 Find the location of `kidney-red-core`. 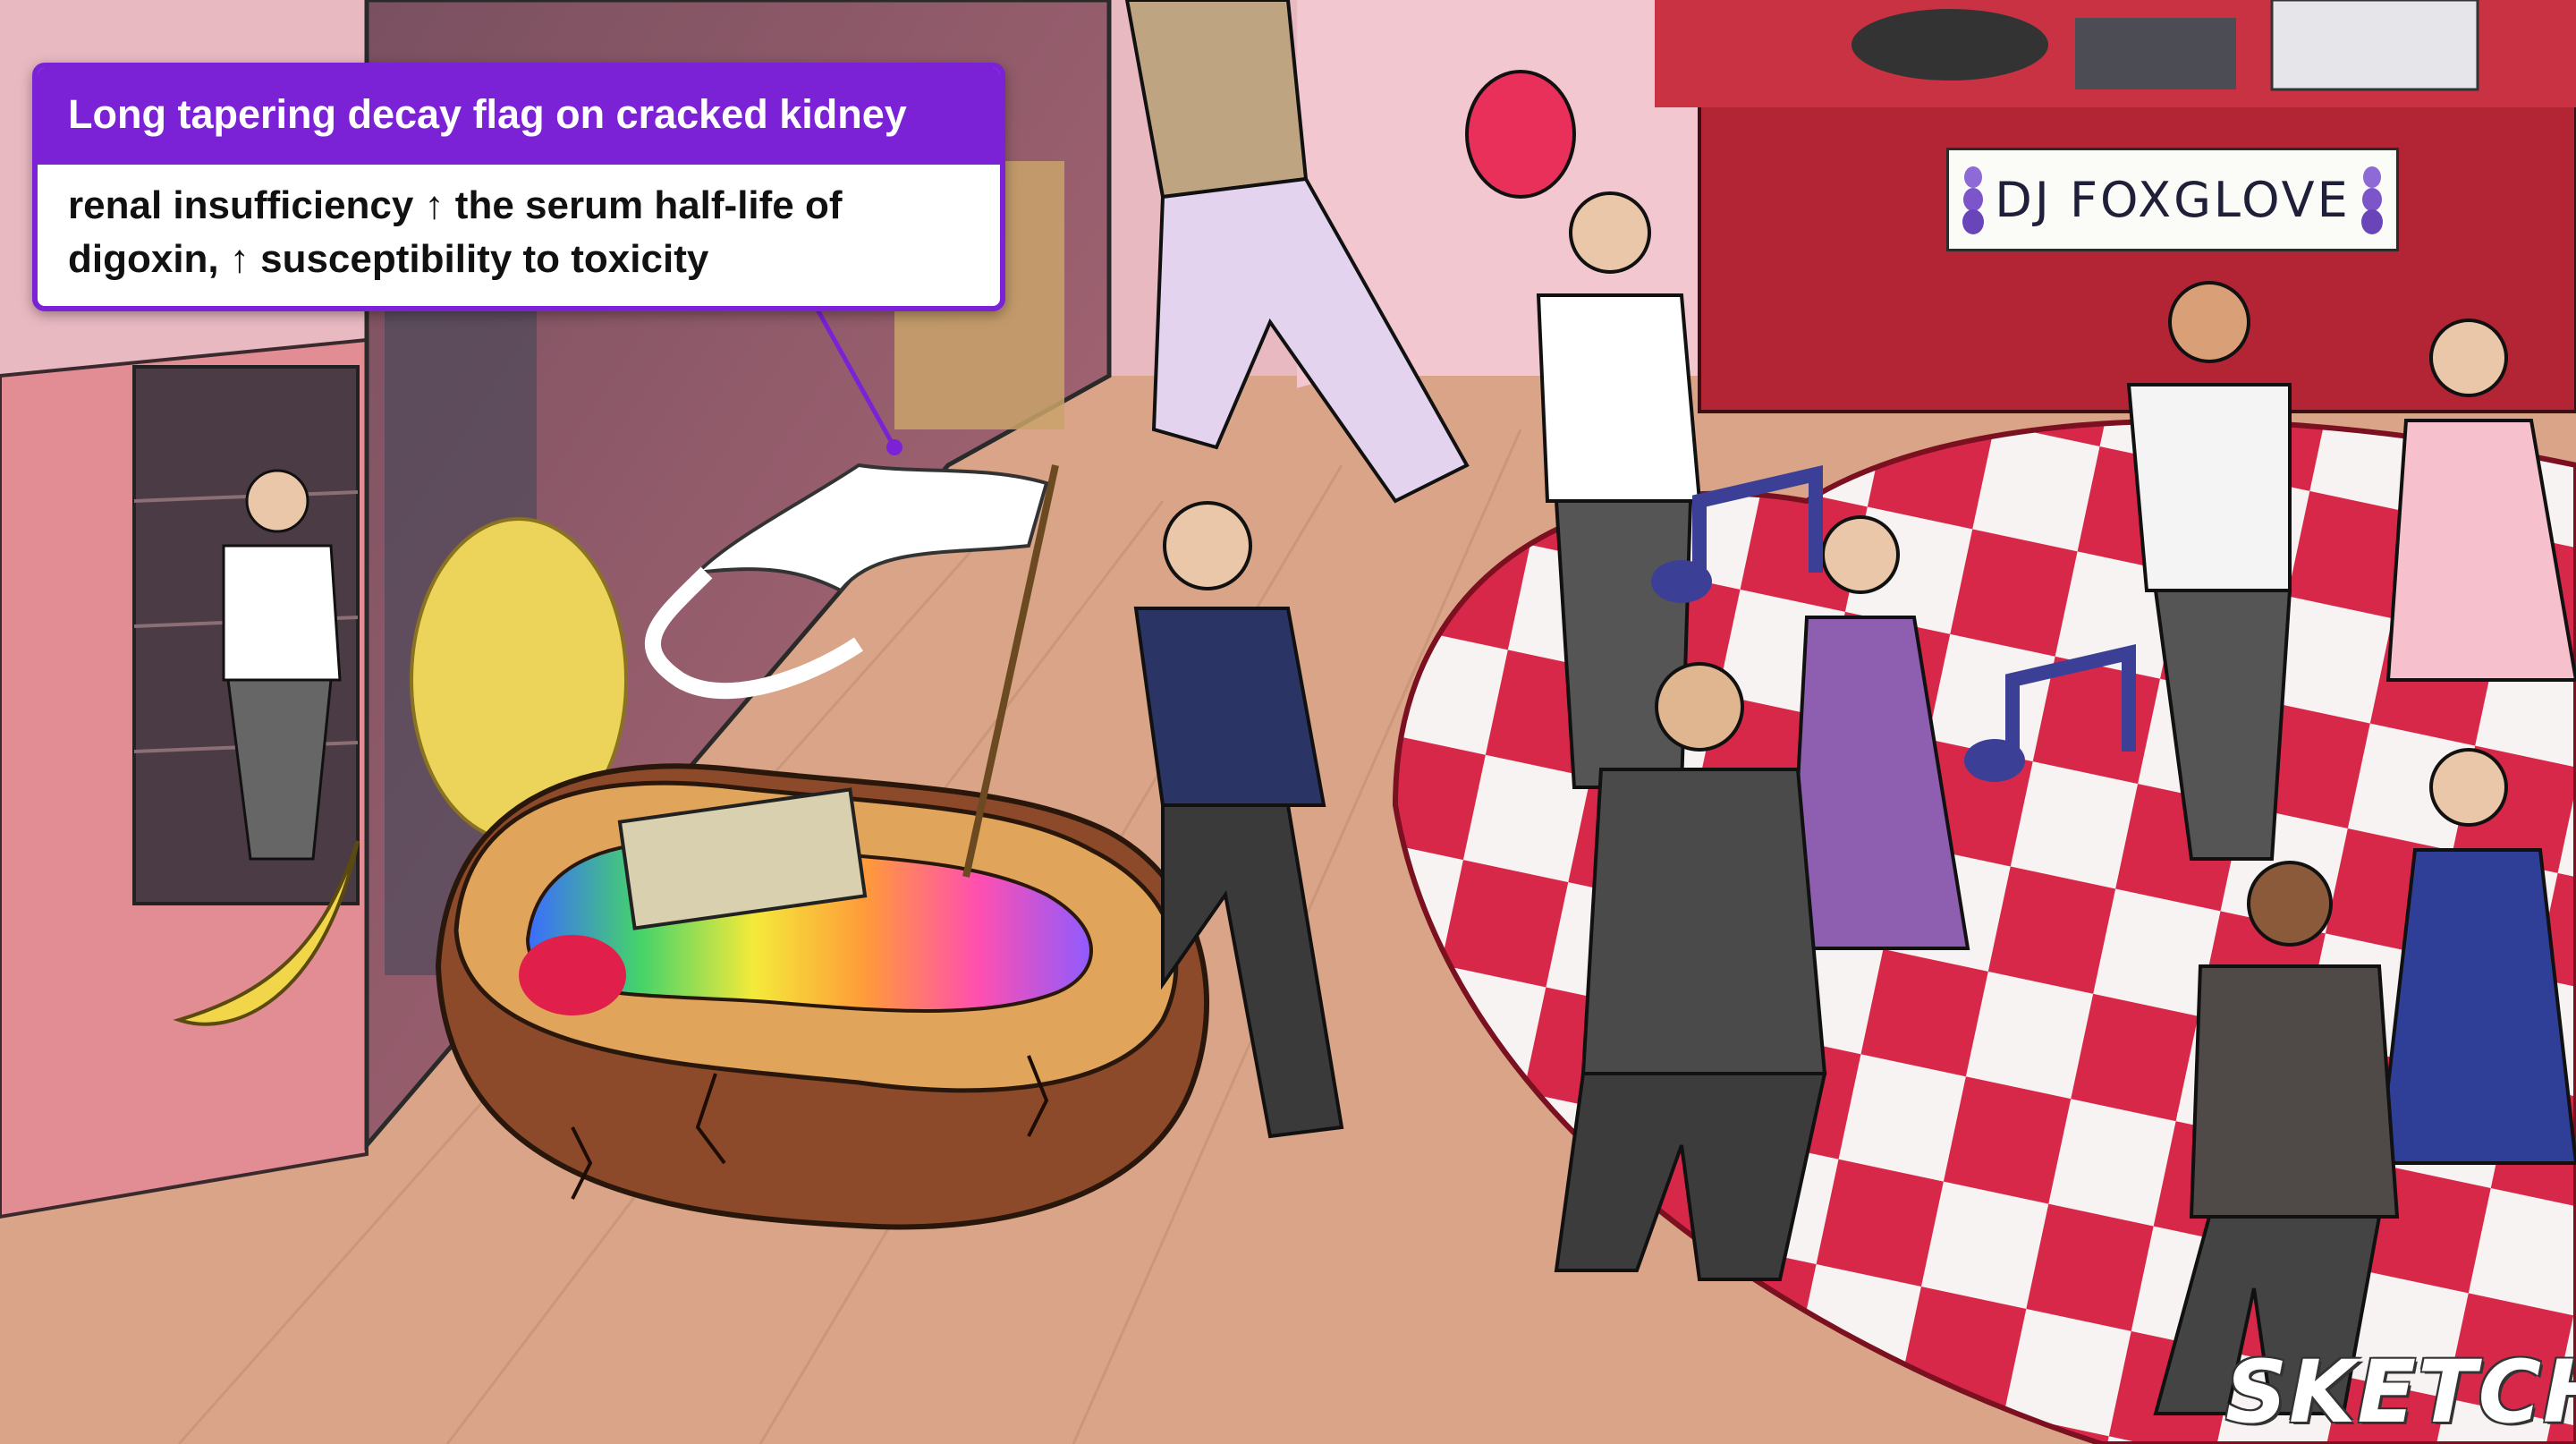

kidney-red-core is located at coordinates (572, 975).